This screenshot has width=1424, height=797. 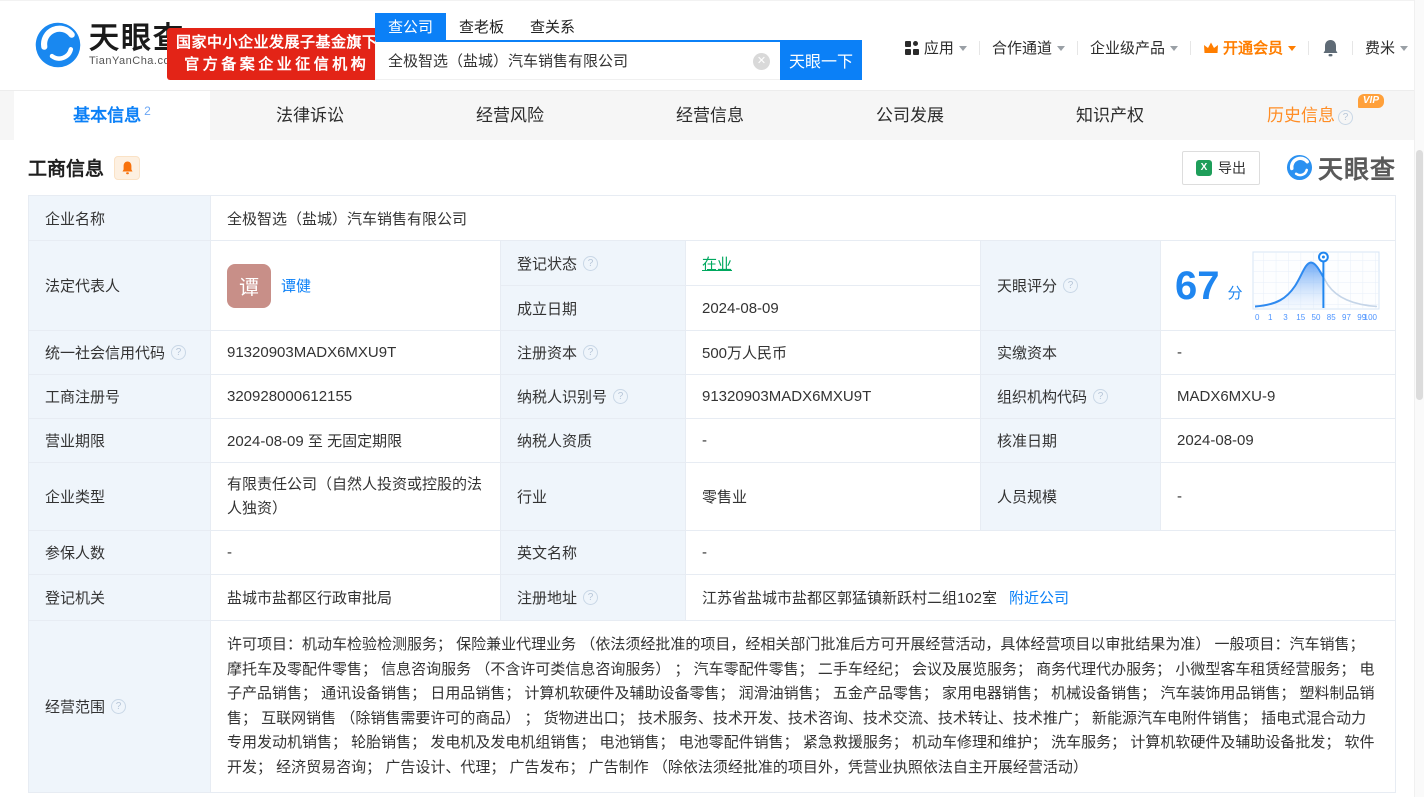 What do you see at coordinates (761, 61) in the screenshot?
I see `clear-search-icon: ✕` at bounding box center [761, 61].